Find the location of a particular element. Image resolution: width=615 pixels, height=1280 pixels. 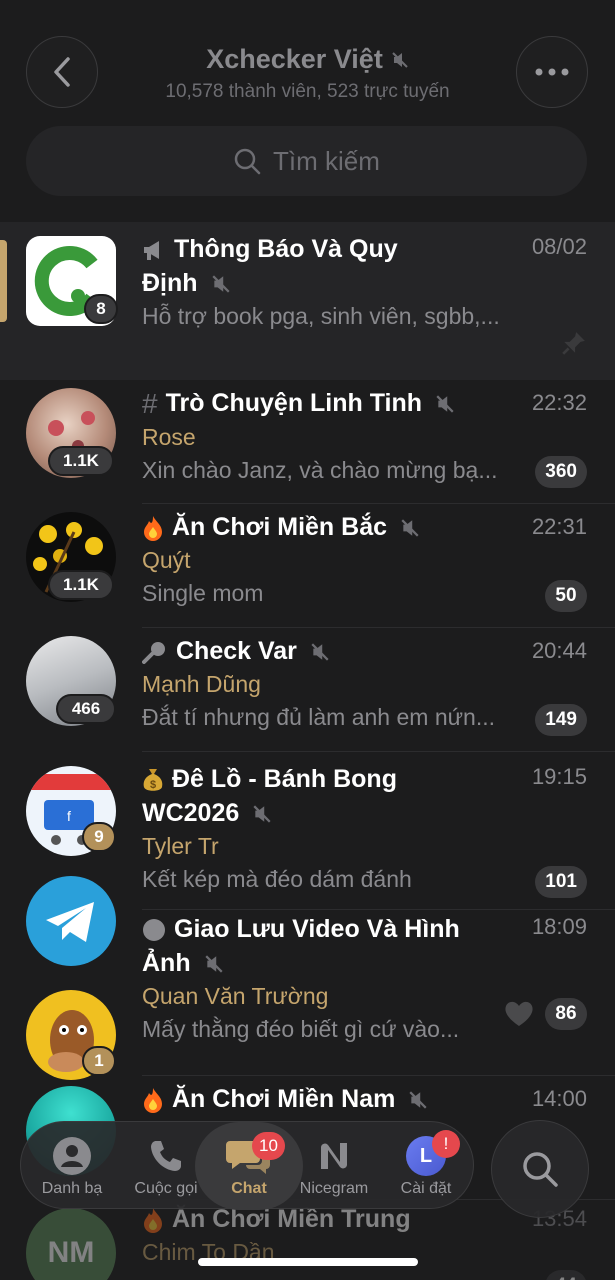

more-button is located at coordinates (552, 72).